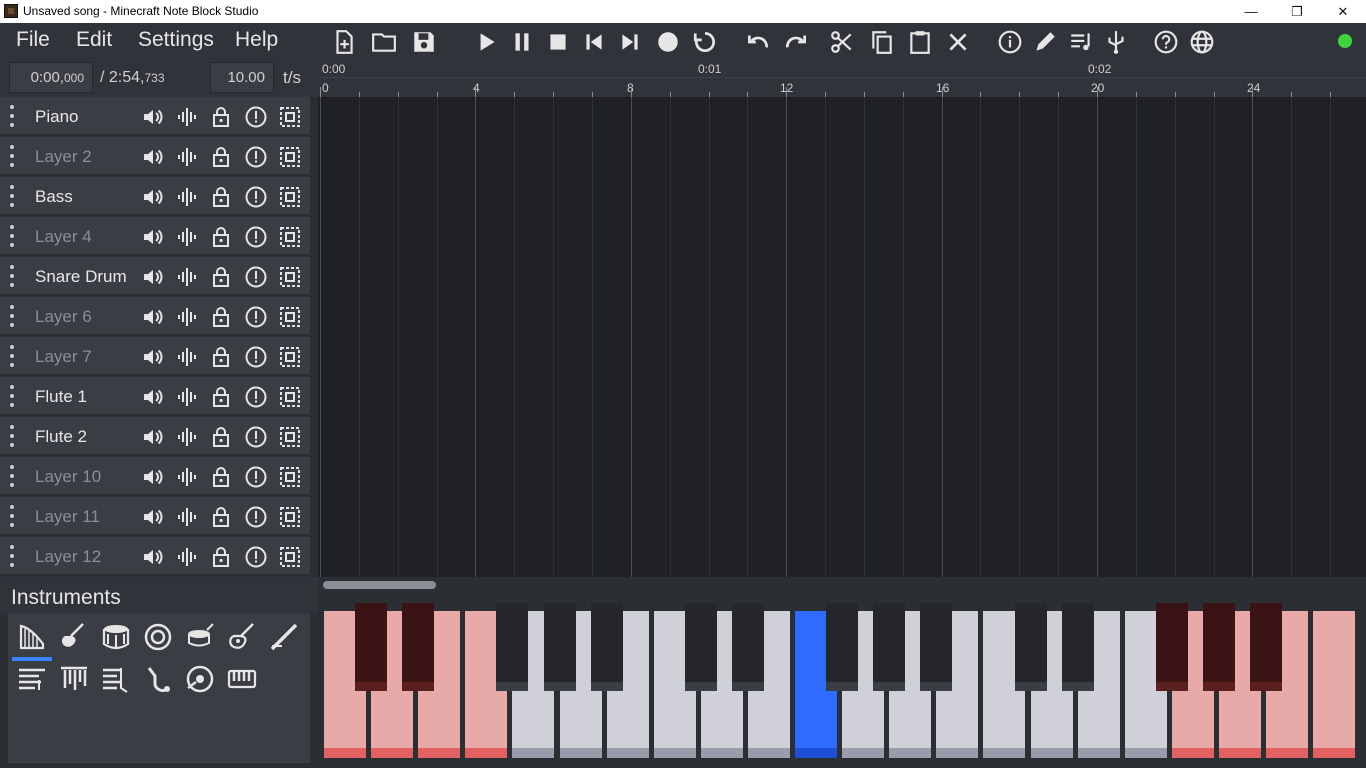 This screenshot has height=768, width=1366. What do you see at coordinates (74, 637) in the screenshot?
I see `instrument-double-bass-button` at bounding box center [74, 637].